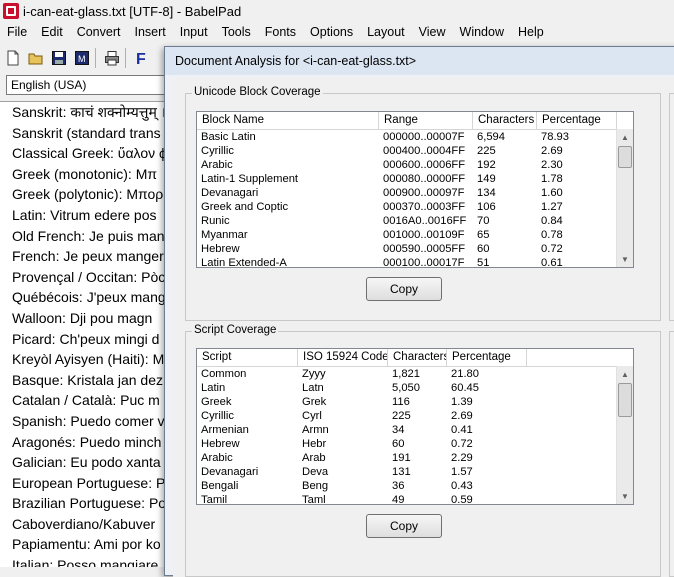  Describe the element at coordinates (424, 262) in the screenshot. I see `table-cell: 000100..00017F` at that location.